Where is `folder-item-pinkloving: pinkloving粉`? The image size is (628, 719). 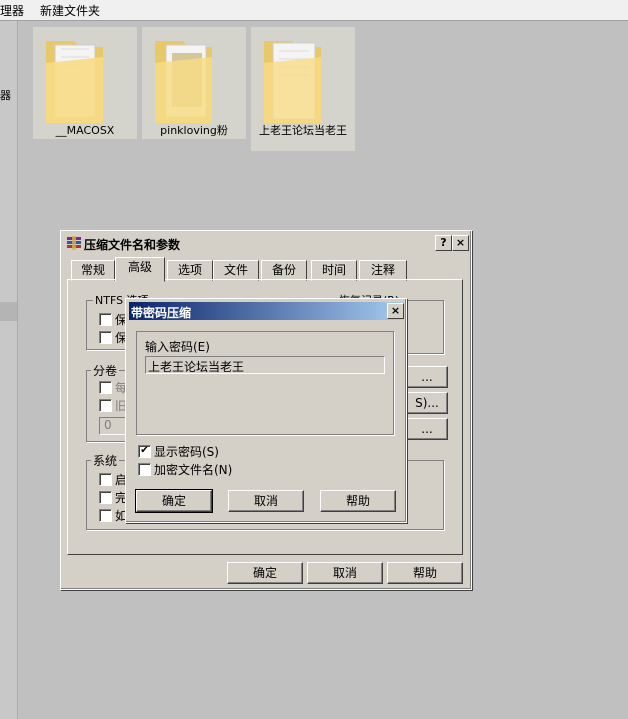 folder-item-pinkloving: pinkloving粉 is located at coordinates (194, 83).